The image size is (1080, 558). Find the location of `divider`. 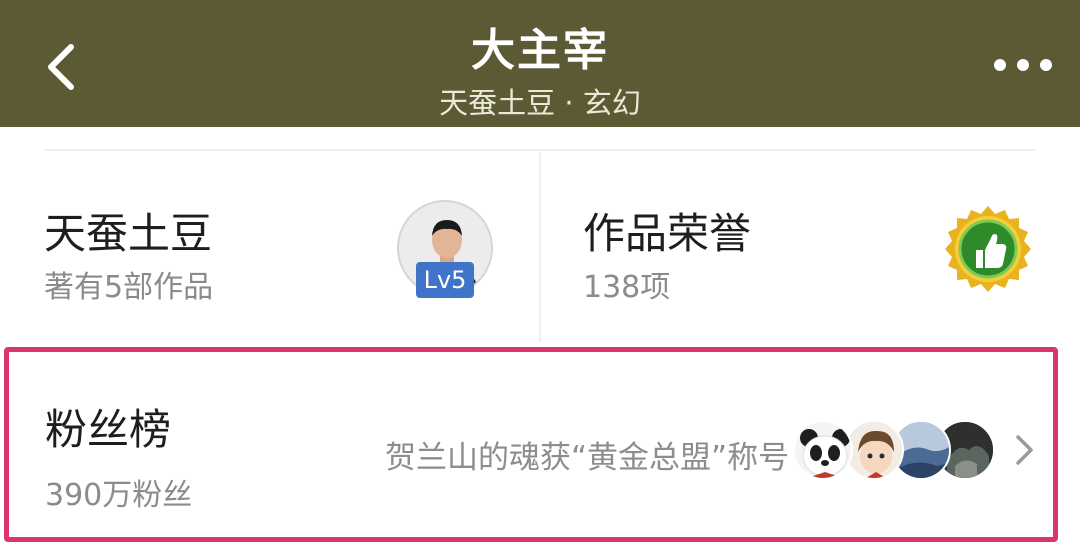

divider is located at coordinates (540, 150).